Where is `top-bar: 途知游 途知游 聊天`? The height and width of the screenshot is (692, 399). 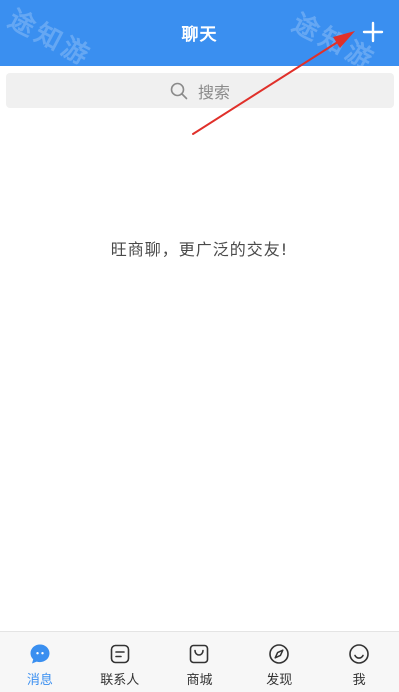
top-bar: 途知游 途知游 聊天 is located at coordinates (199, 38).